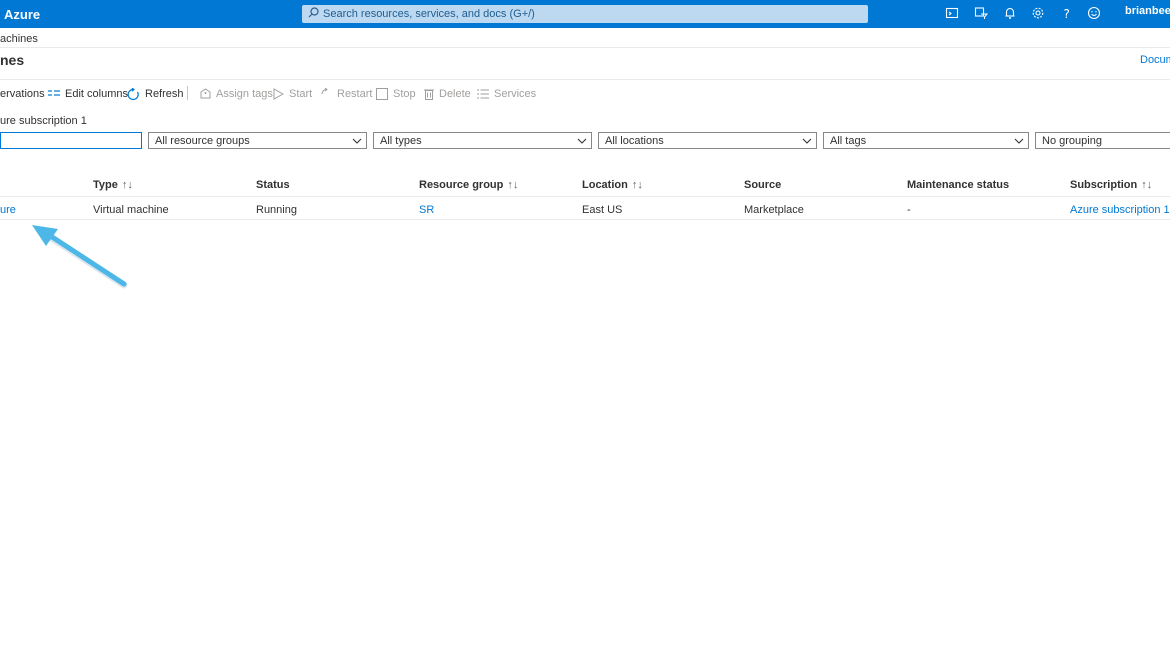 This screenshot has height=663, width=1170. What do you see at coordinates (515, 94) in the screenshot?
I see `services-label: Services` at bounding box center [515, 94].